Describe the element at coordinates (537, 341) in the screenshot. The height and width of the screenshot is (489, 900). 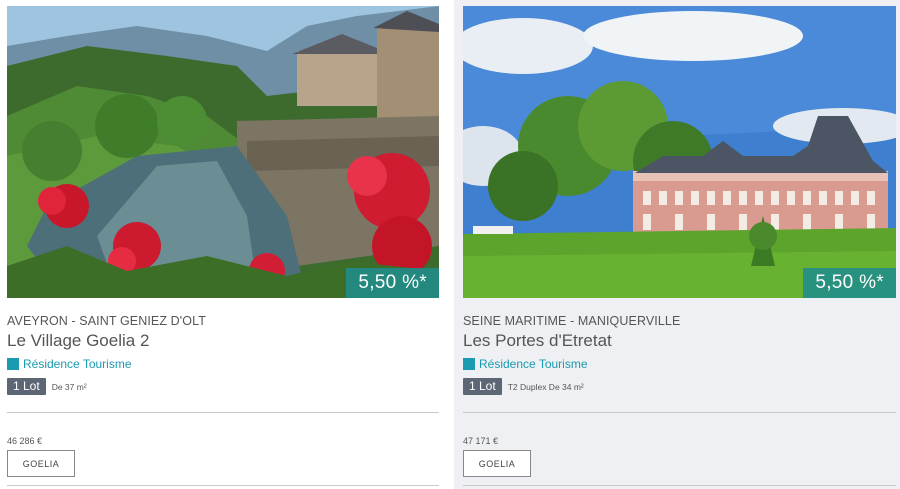
I see `listing-title: Les Portes d'Etretat` at that location.